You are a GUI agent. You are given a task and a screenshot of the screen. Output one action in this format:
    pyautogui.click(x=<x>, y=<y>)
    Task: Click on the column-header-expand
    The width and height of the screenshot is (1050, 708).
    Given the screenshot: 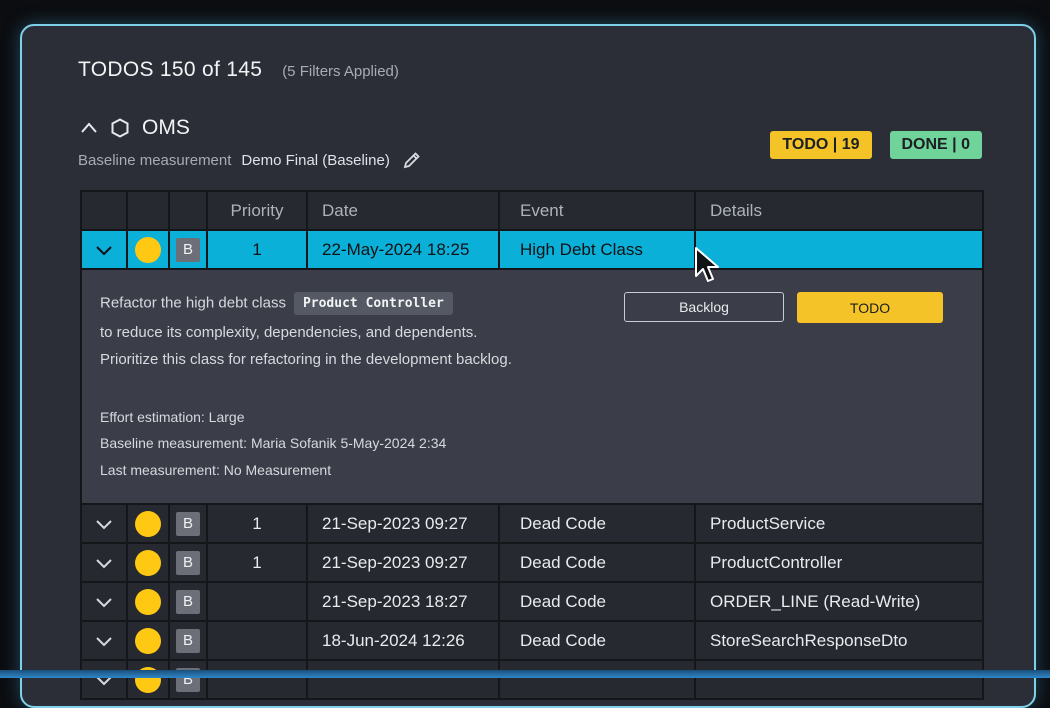 What is the action you would take?
    pyautogui.click(x=104, y=210)
    